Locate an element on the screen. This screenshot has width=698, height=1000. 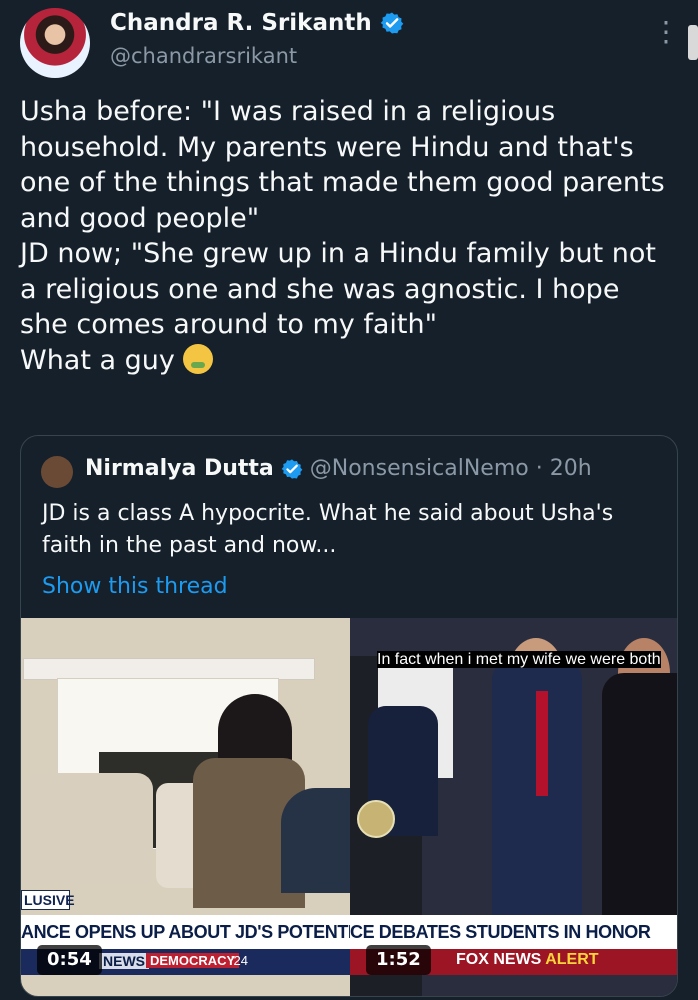
author-avatar is located at coordinates (55, 43).